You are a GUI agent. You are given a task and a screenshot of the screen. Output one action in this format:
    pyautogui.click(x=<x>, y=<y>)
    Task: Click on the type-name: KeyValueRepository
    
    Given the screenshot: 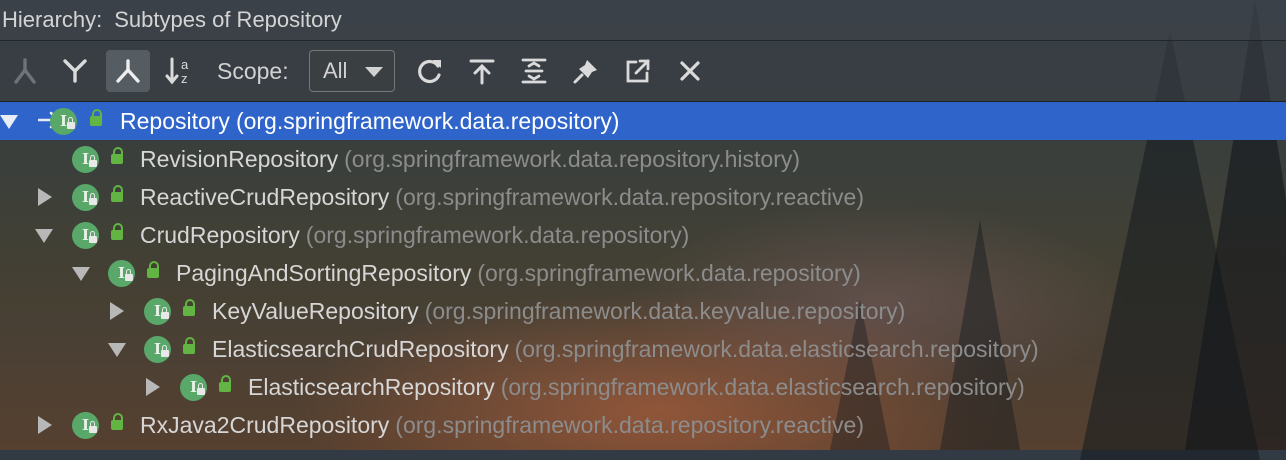 What is the action you would take?
    pyautogui.click(x=315, y=311)
    